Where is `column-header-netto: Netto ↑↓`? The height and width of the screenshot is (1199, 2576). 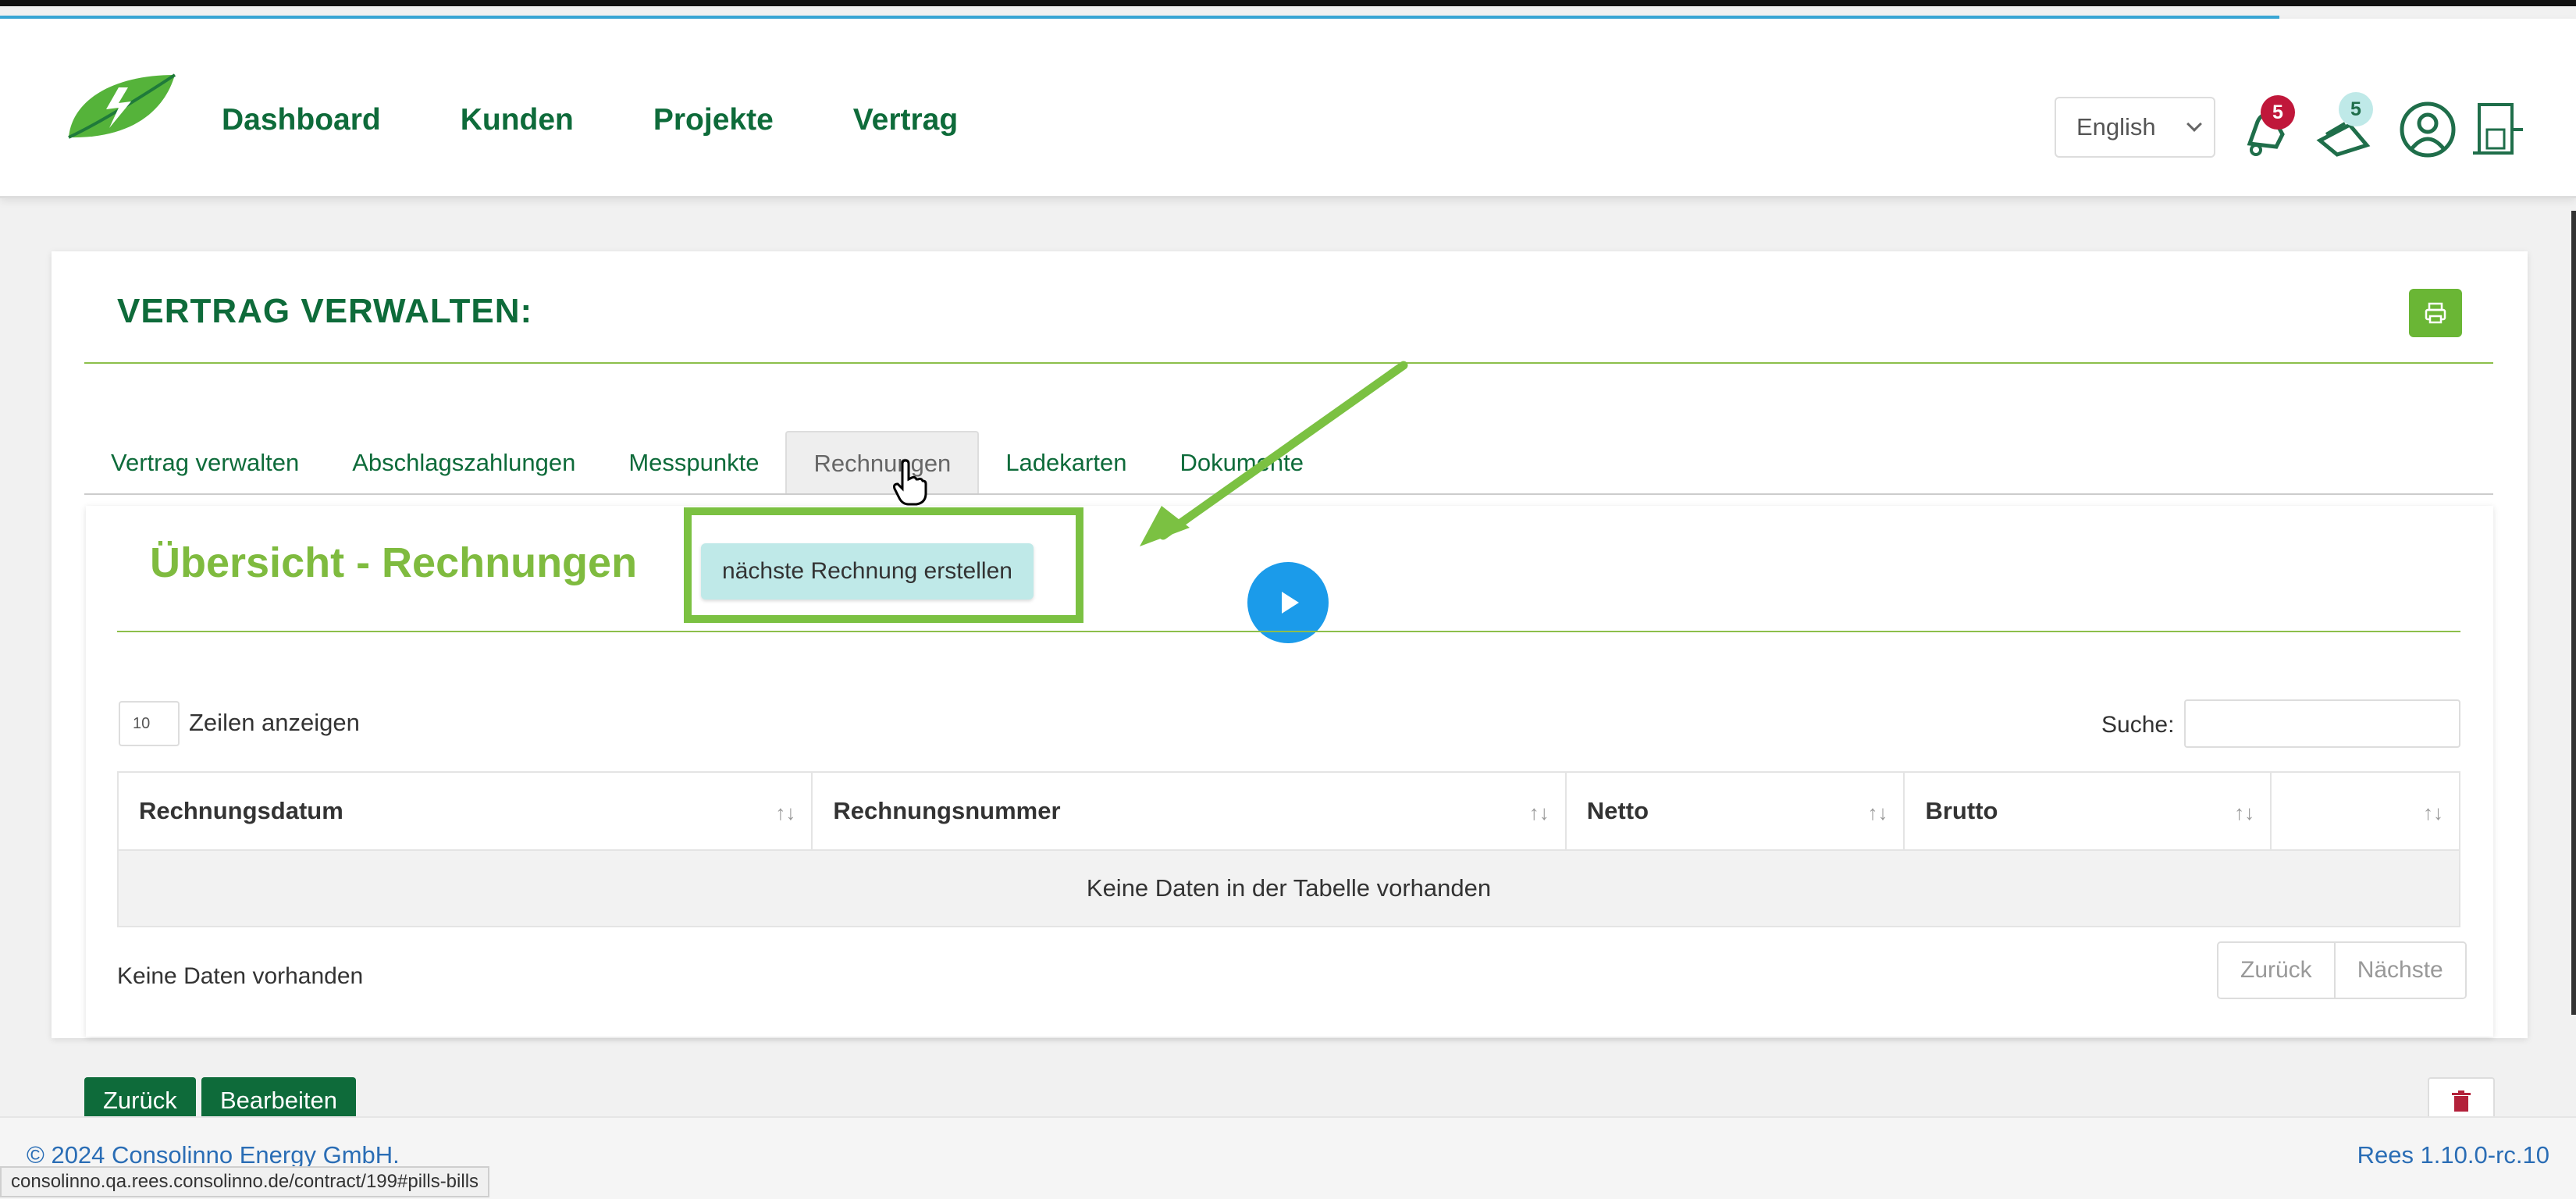 column-header-netto: Netto ↑↓ is located at coordinates (1735, 811).